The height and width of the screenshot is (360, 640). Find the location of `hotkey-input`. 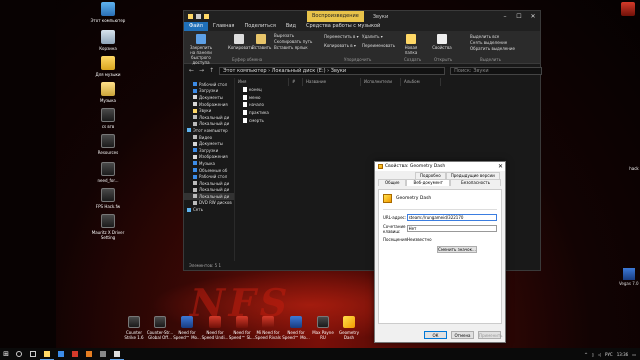

hotkey-input is located at coordinates (451, 228).